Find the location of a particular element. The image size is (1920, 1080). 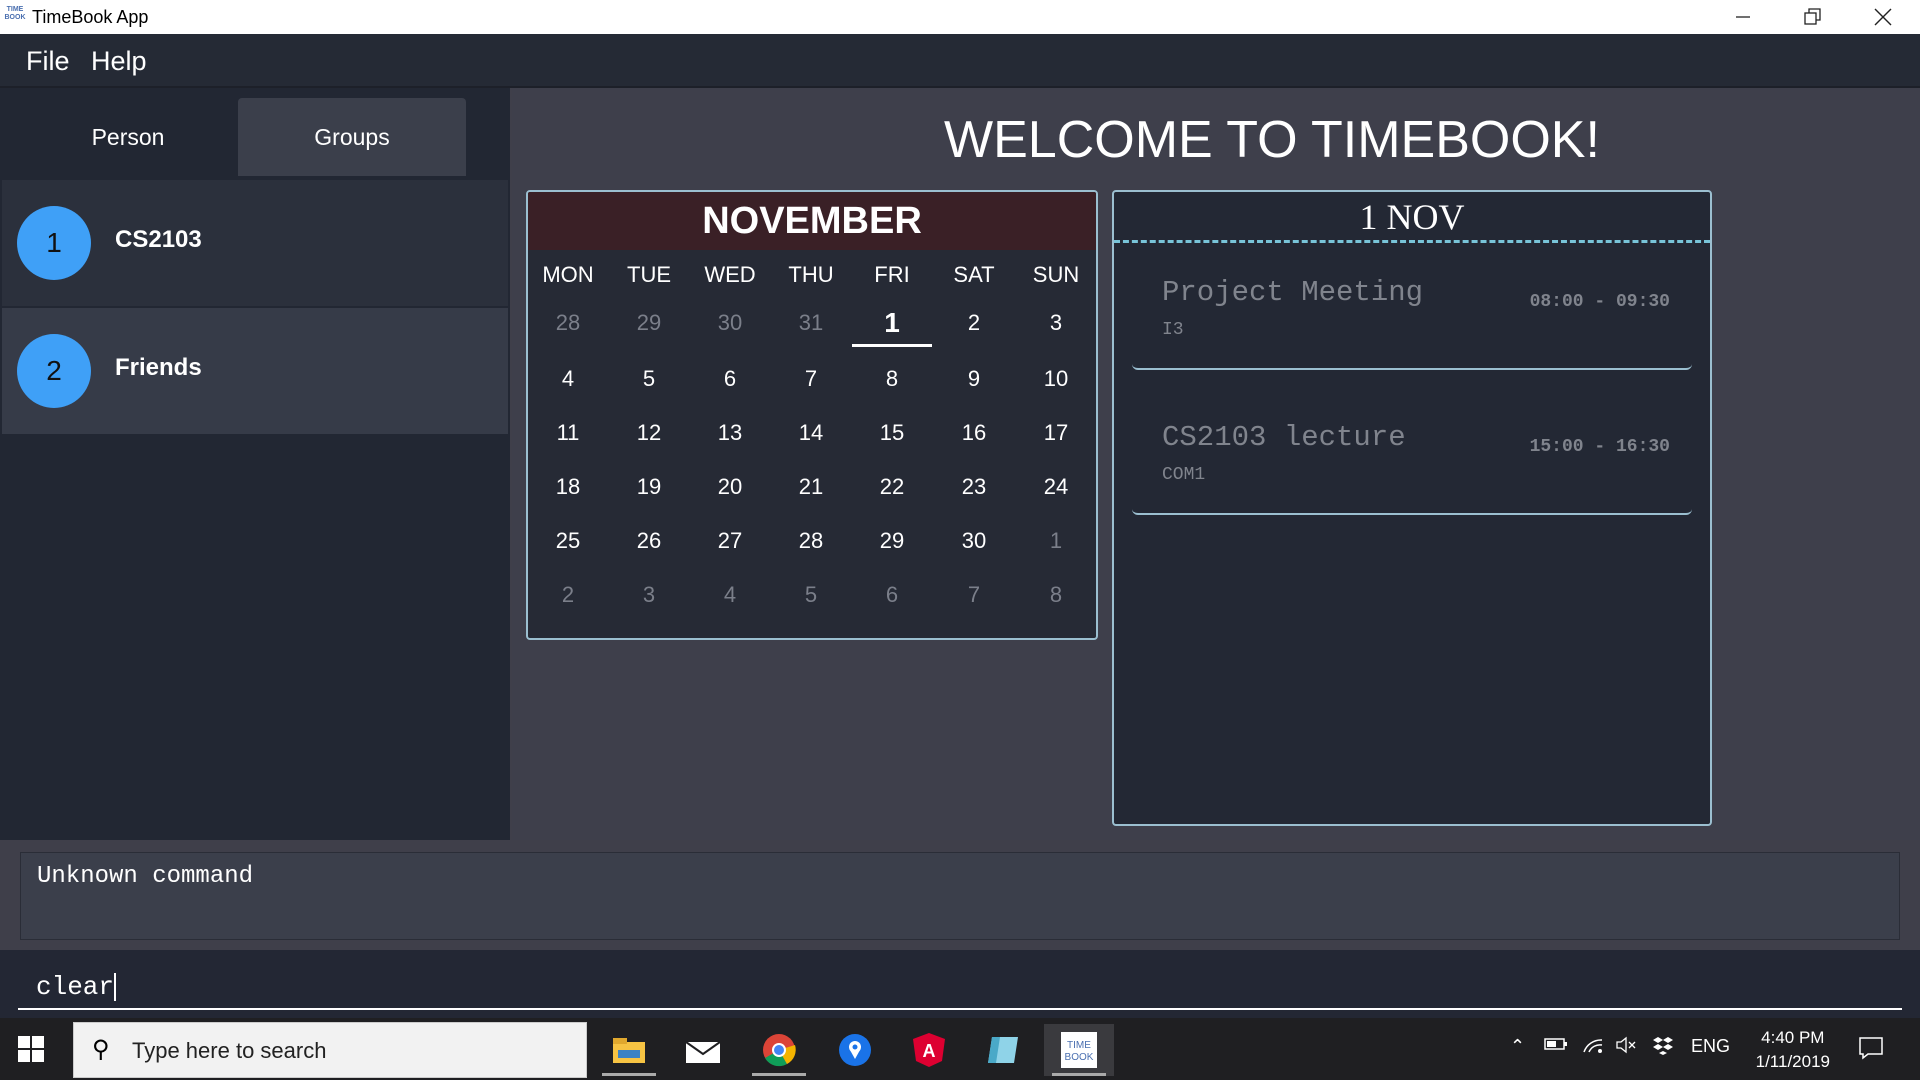

group-list-item: 2 Friends is located at coordinates (255, 371).